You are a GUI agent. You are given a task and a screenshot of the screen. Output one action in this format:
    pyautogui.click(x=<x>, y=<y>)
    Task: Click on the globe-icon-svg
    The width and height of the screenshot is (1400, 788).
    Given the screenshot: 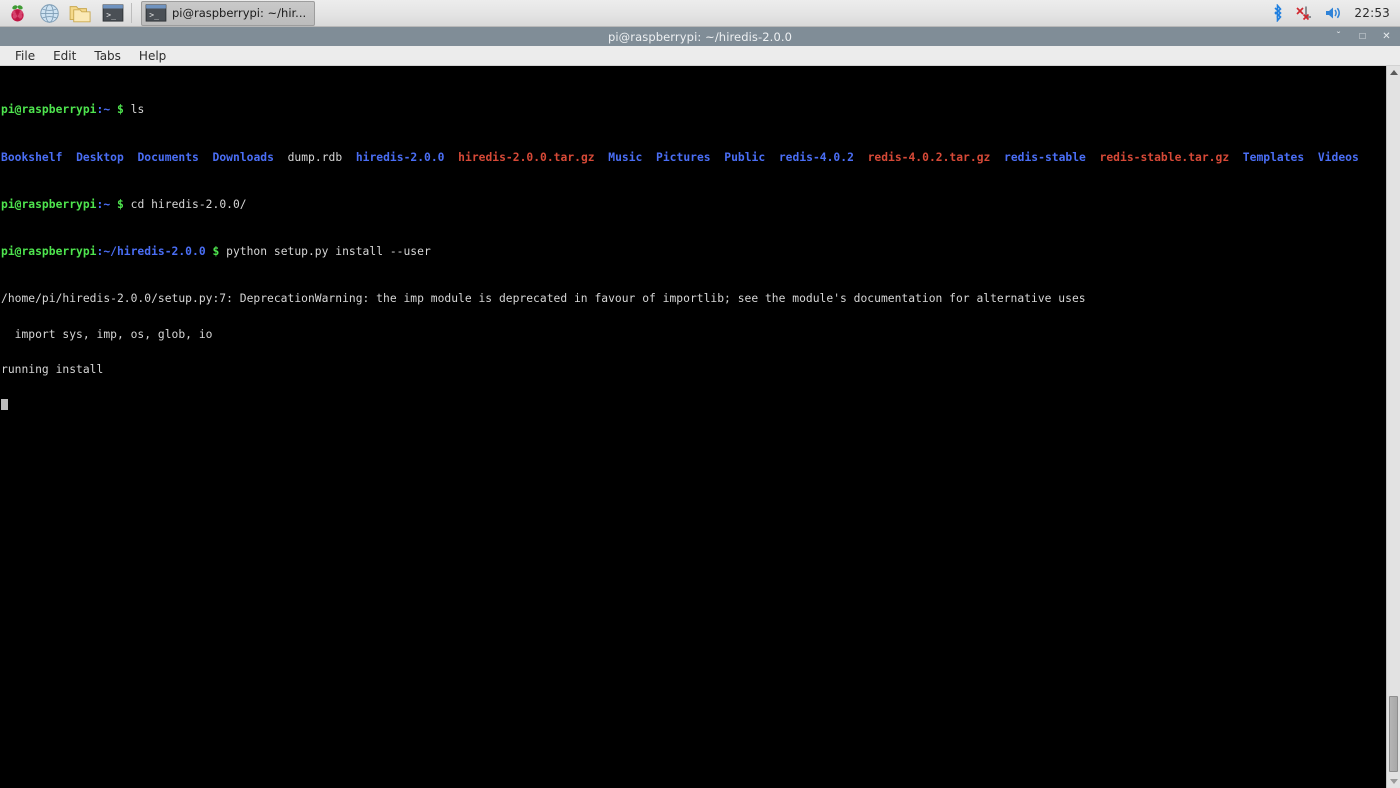 What is the action you would take?
    pyautogui.click(x=49, y=13)
    